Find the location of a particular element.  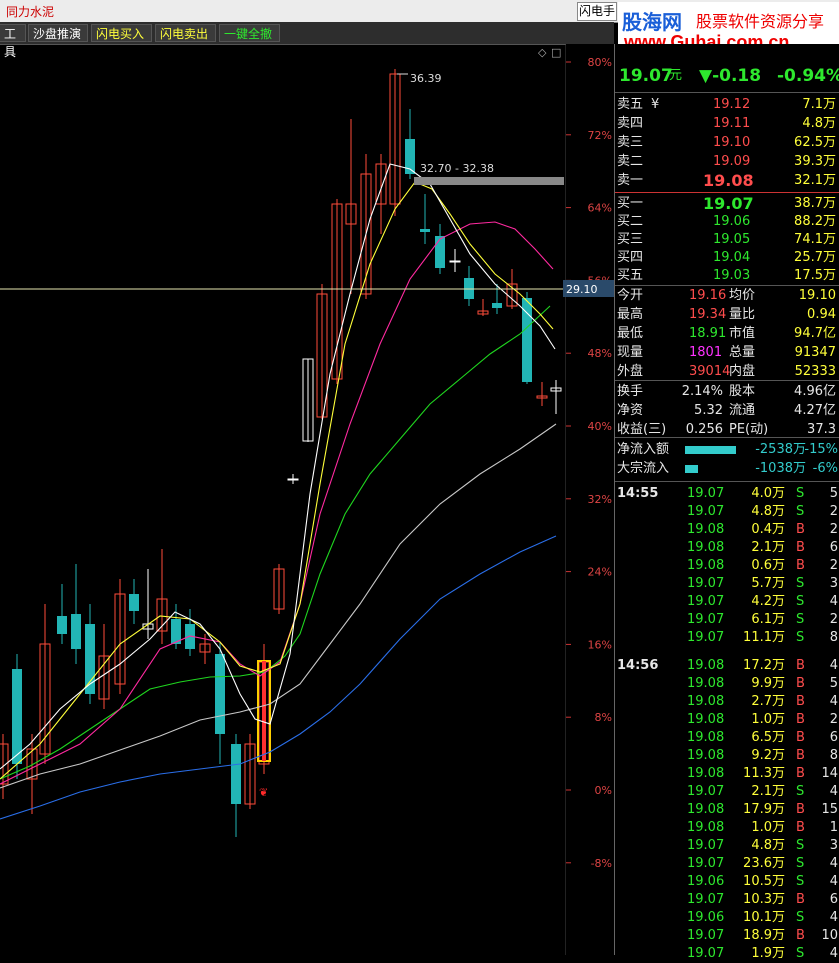

tick-volume: 1.0万 is located at coordinates (768, 719).